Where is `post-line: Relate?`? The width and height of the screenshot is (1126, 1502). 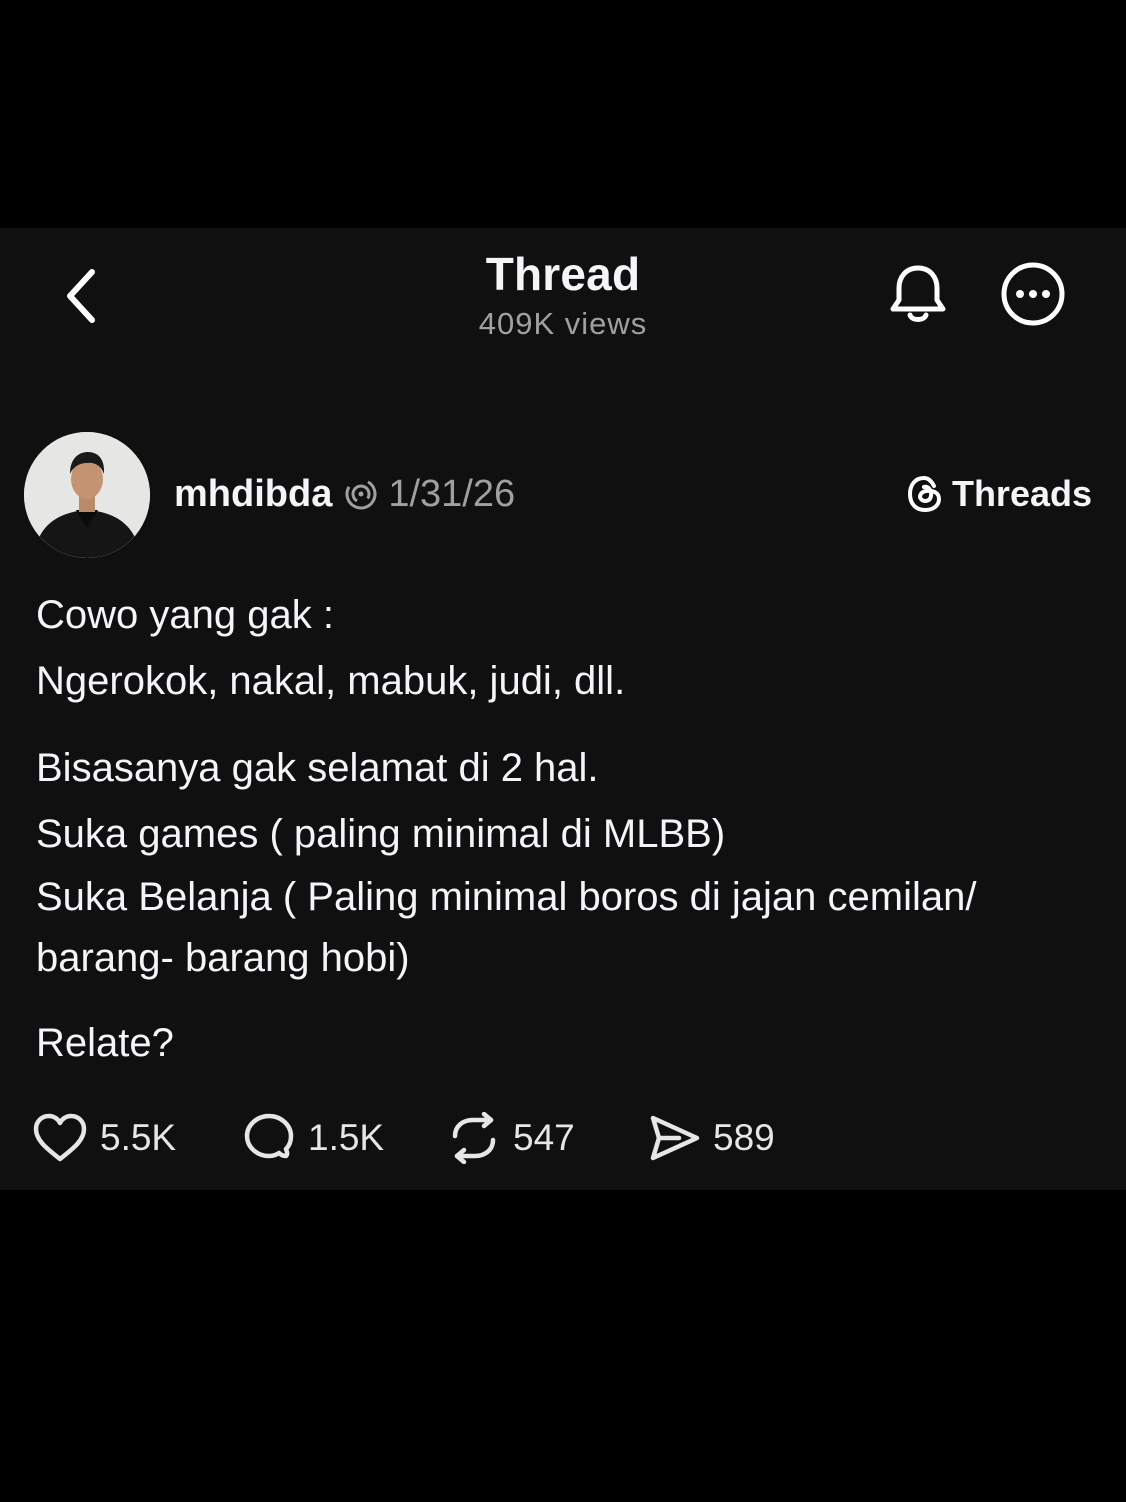 post-line: Relate? is located at coordinates (105, 1043).